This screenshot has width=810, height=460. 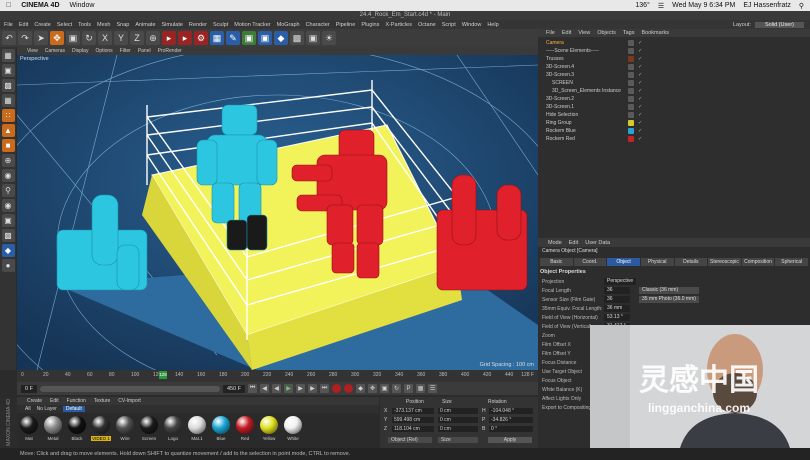 What do you see at coordinates (458, 420) in the screenshot?
I see `coord-size-field: 0 cm` at bounding box center [458, 420].